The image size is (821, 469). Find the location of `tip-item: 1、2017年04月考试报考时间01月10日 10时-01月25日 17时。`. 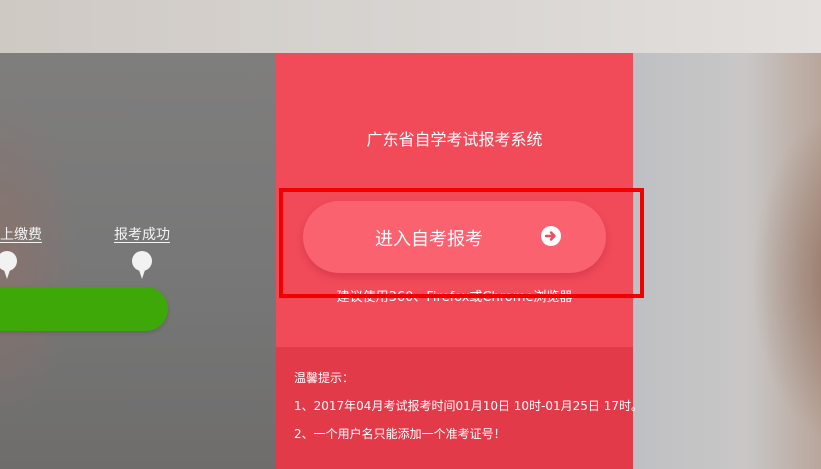

tip-item: 1、2017年04月考试报考时间01月10日 10时-01月25日 17时。 is located at coordinates (469, 406).